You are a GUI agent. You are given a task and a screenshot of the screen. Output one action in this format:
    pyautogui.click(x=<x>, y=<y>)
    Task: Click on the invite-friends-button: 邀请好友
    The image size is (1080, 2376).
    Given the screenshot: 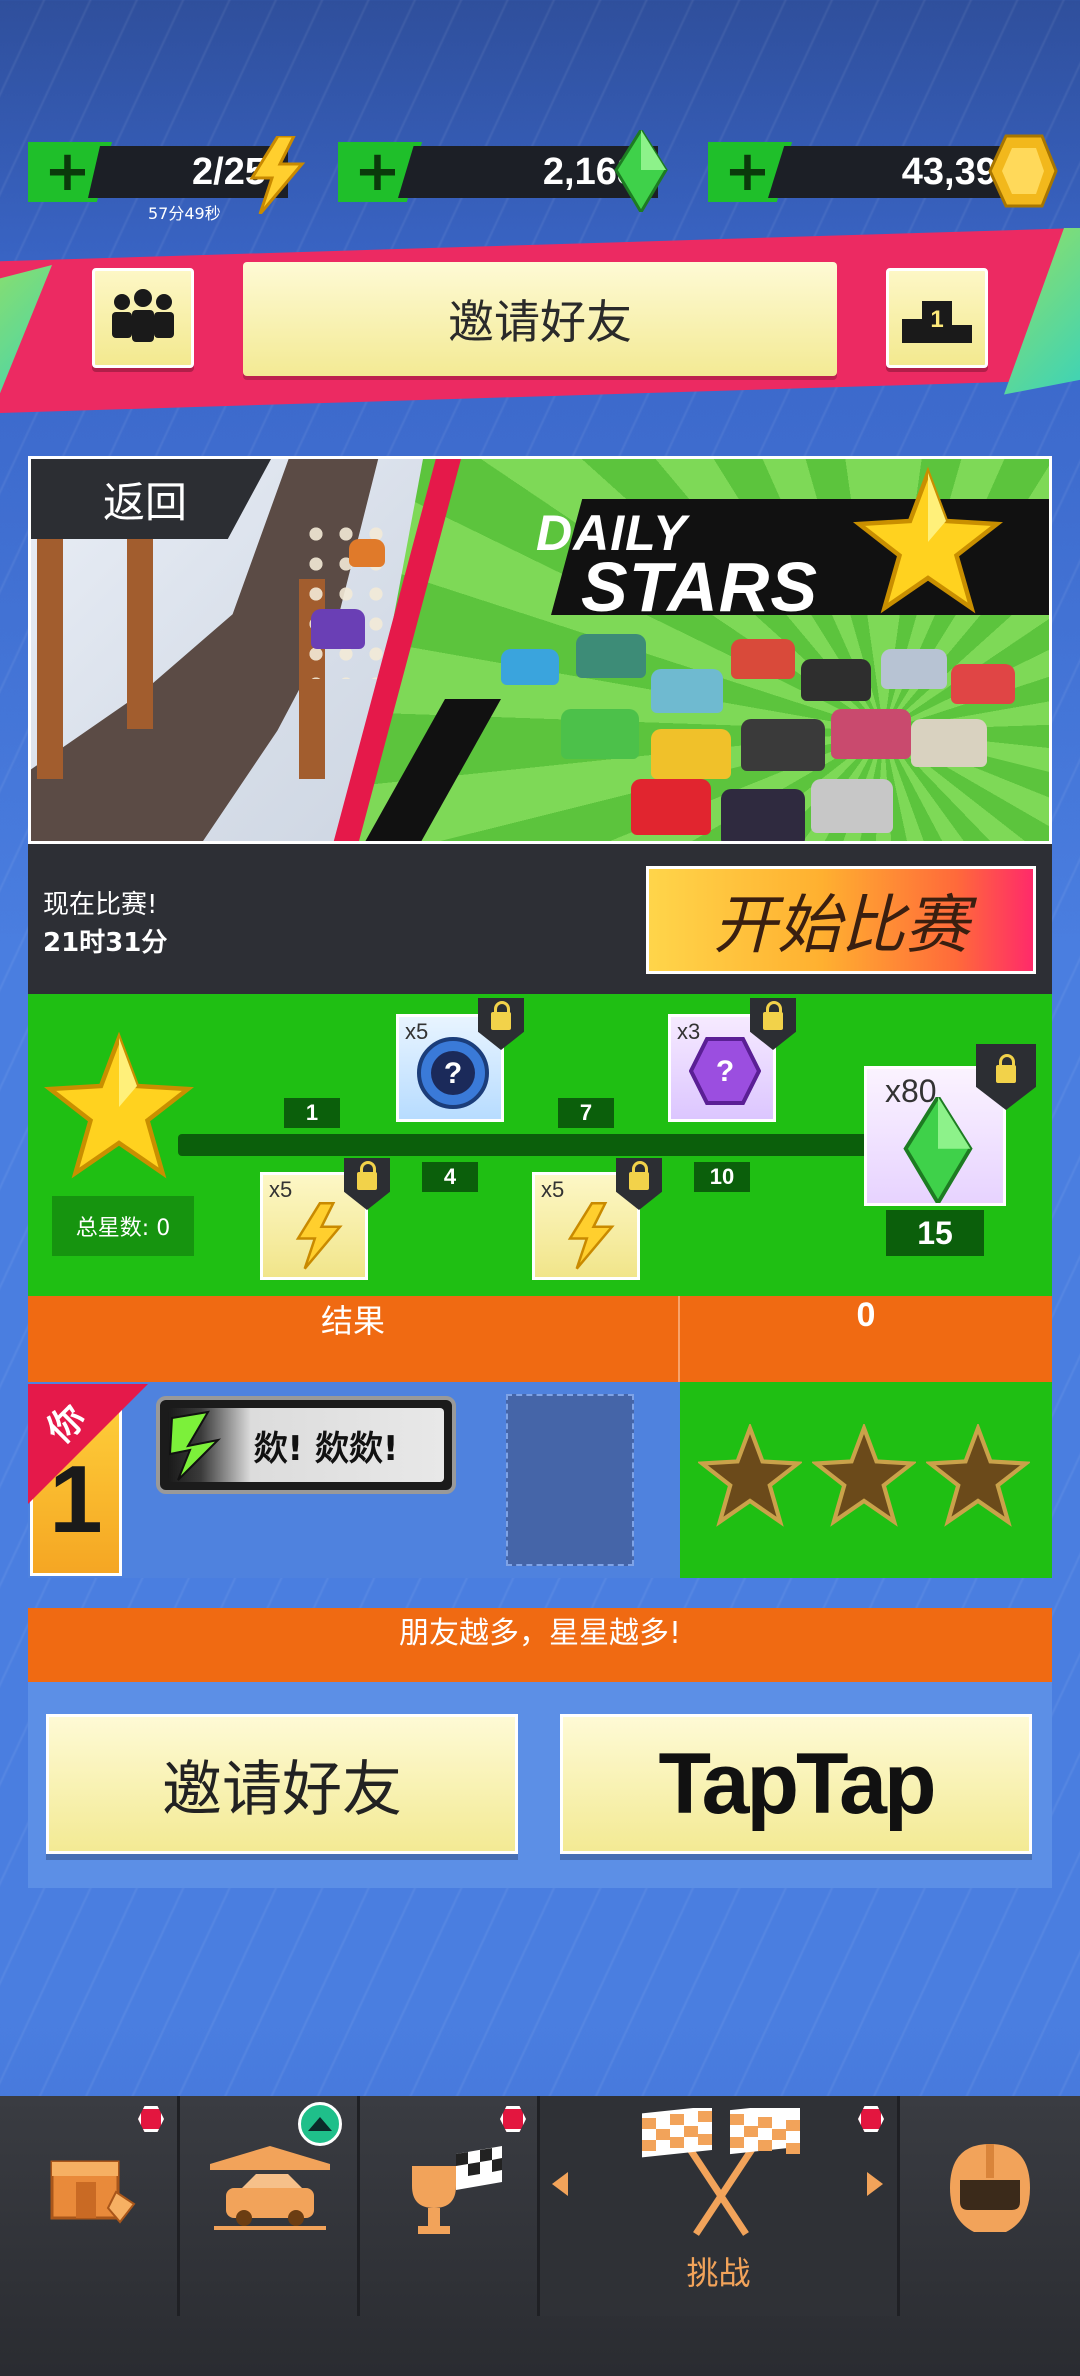 What is the action you would take?
    pyautogui.click(x=282, y=1784)
    